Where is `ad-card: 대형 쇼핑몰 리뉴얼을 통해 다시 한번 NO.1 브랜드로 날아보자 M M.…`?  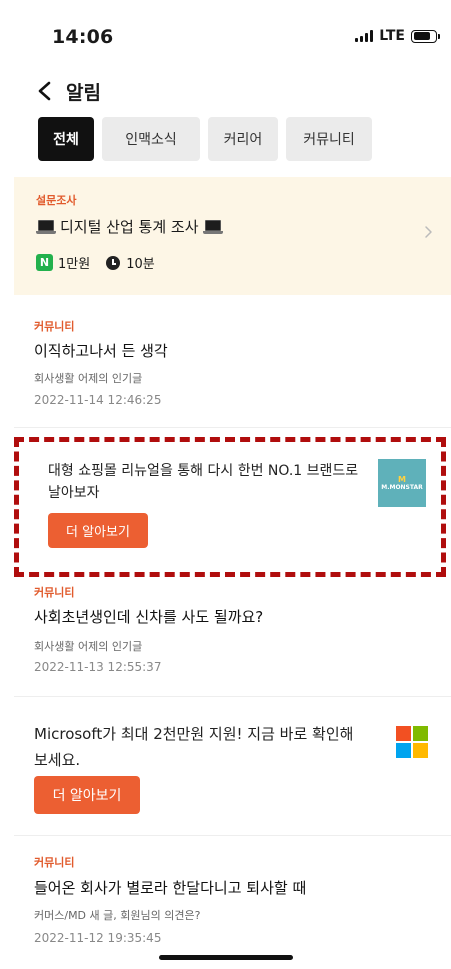 ad-card: 대형 쇼핑몰 리뉴얼을 통해 다시 한번 NO.1 브랜드로 날아보자 M M.… is located at coordinates (232, 510).